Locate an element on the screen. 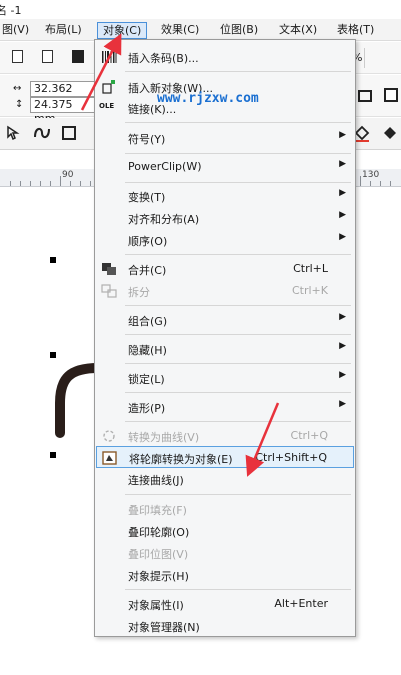  title-bar: 名 -1 is located at coordinates (200, 9).